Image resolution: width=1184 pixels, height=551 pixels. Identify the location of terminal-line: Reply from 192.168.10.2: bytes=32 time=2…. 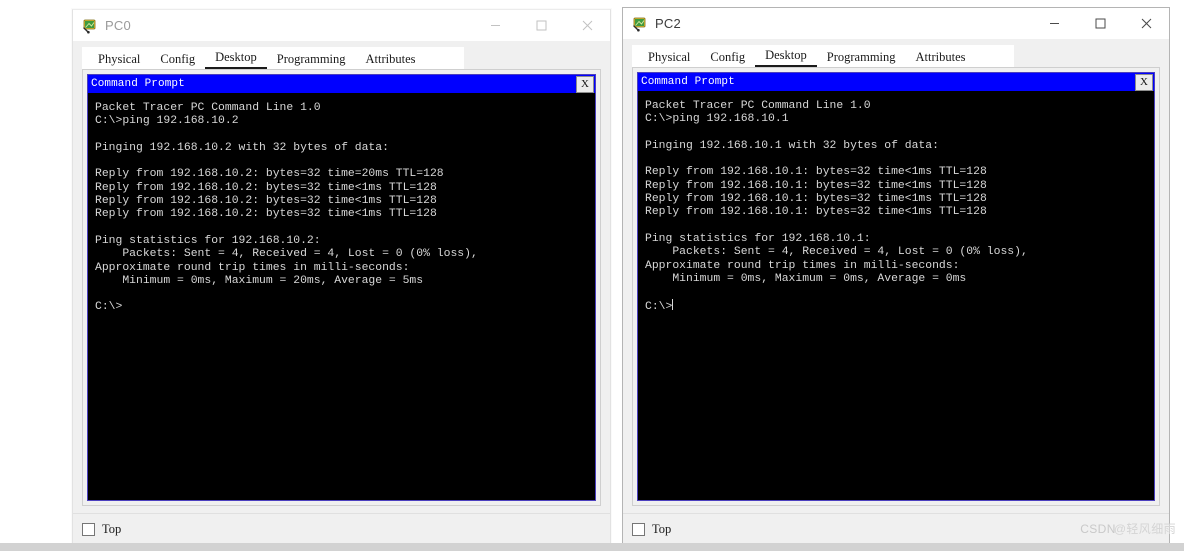
(269, 174).